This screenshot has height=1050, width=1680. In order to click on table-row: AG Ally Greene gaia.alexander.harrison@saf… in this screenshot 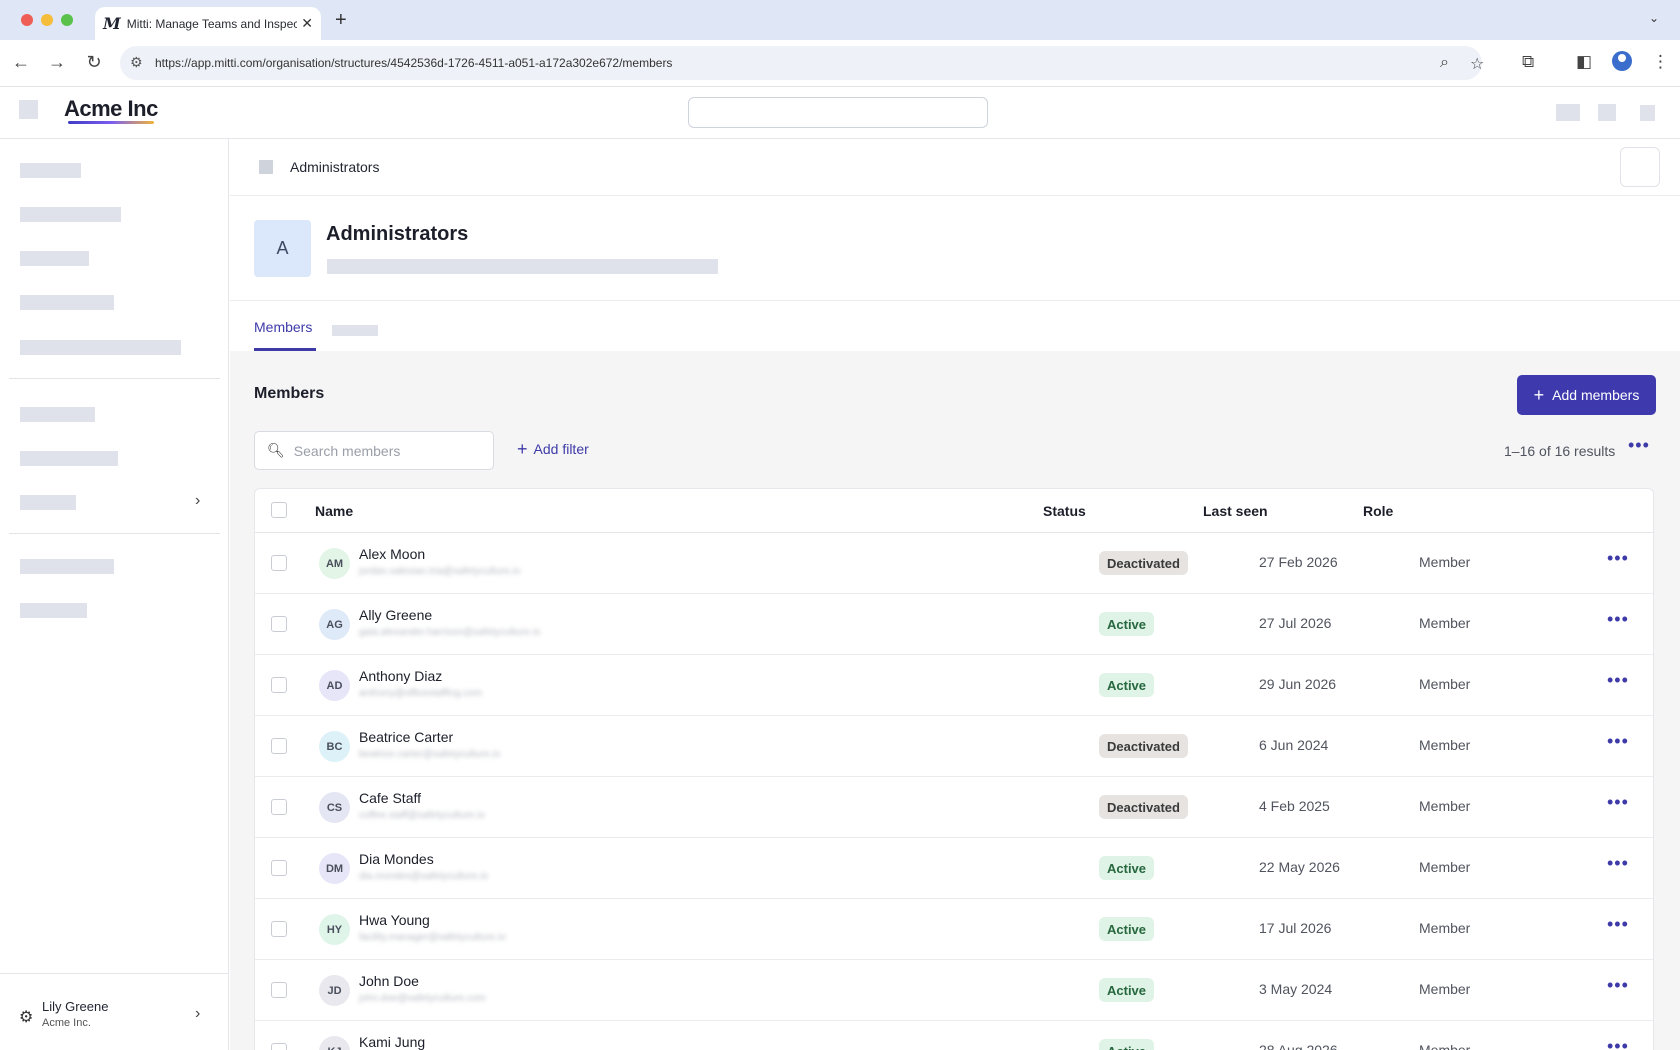, I will do `click(954, 624)`.